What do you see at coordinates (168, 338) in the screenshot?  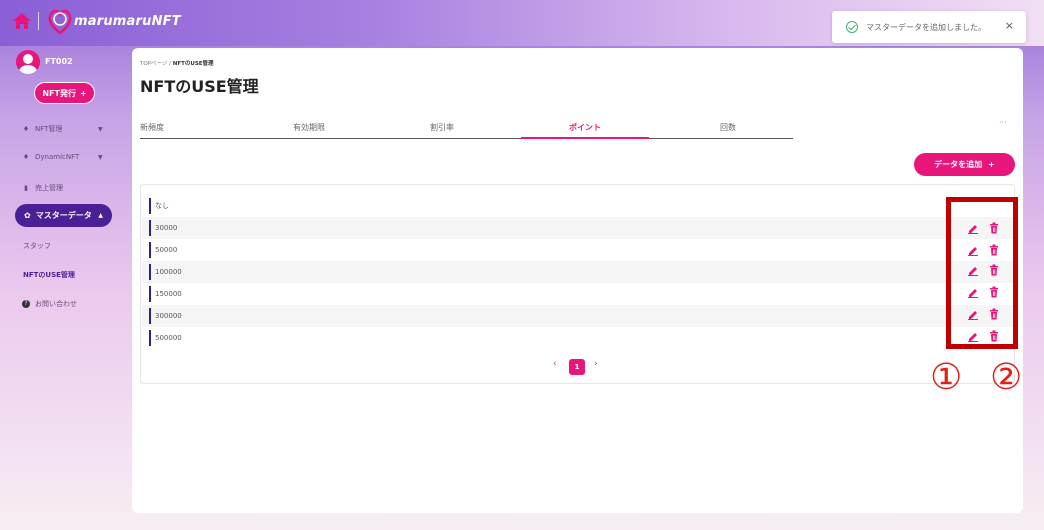 I see `row-value: 500000` at bounding box center [168, 338].